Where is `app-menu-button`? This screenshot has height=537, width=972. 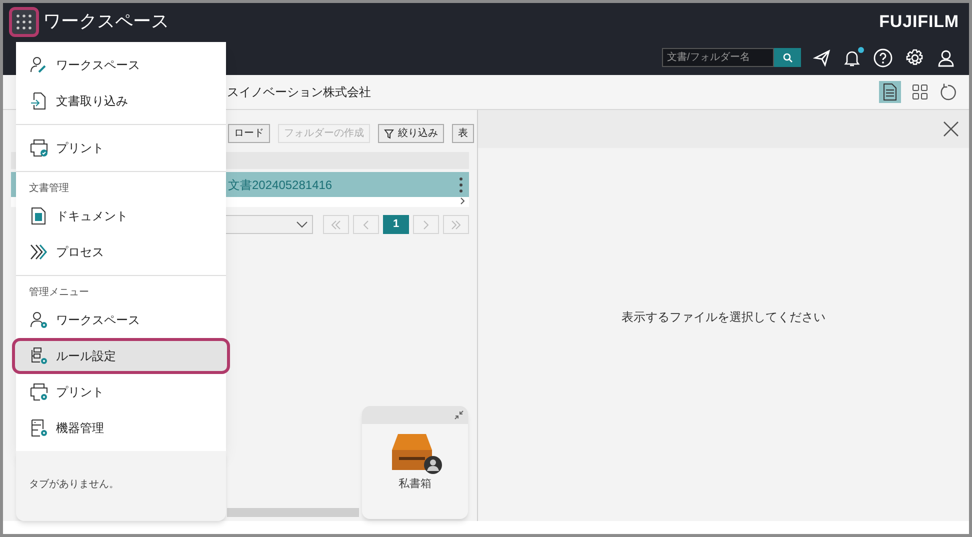 app-menu-button is located at coordinates (24, 21).